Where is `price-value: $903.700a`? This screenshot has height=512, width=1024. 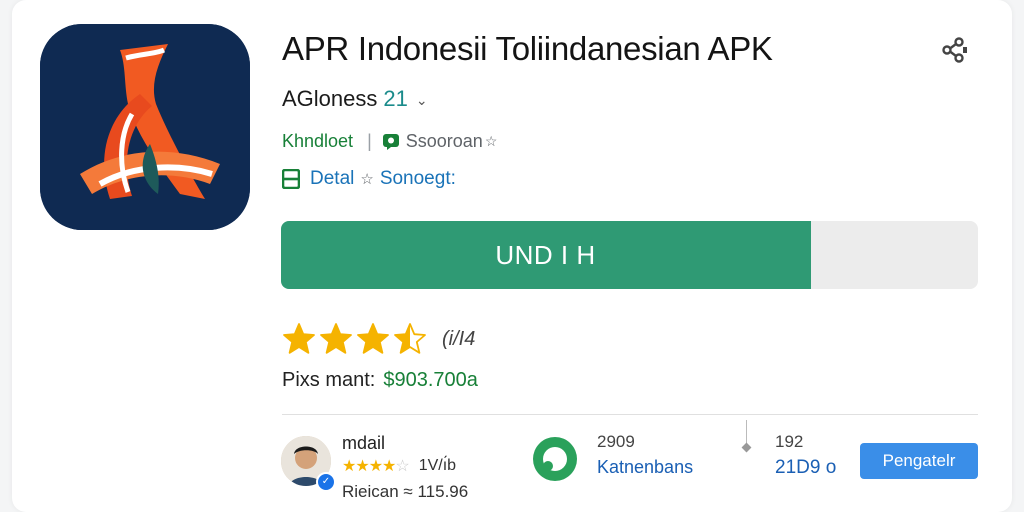
price-value: $903.700a is located at coordinates (430, 380).